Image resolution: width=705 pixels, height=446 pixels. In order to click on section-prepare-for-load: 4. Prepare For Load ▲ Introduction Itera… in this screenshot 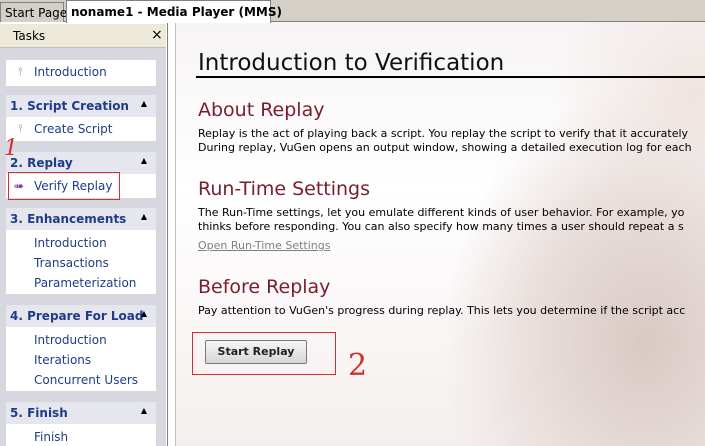, I will do `click(81, 348)`.